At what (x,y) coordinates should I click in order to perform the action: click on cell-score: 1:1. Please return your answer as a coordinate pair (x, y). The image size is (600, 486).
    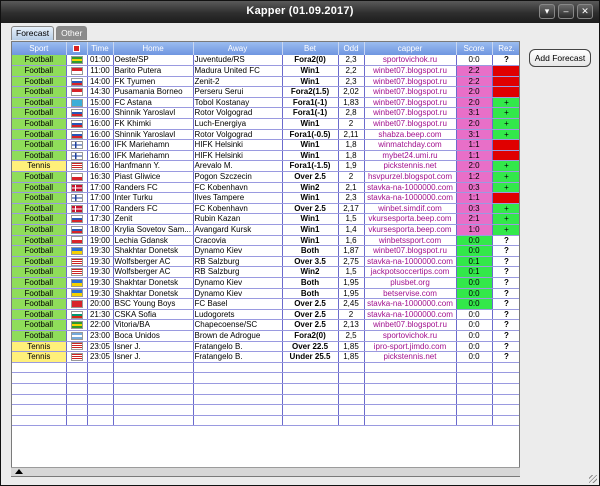
    Looking at the image, I should click on (474, 145).